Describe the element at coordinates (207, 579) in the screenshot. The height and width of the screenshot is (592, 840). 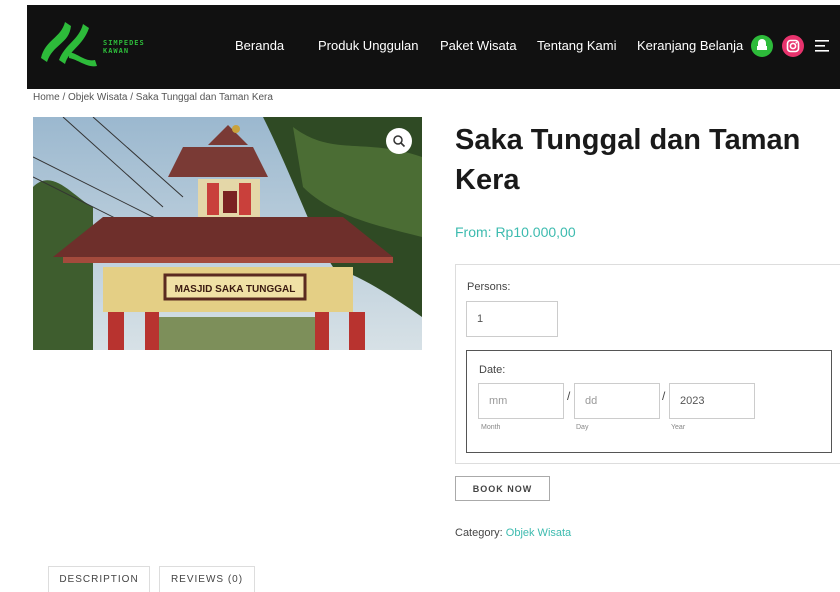
I see `tab-reviews: REVIEWS (0)` at that location.